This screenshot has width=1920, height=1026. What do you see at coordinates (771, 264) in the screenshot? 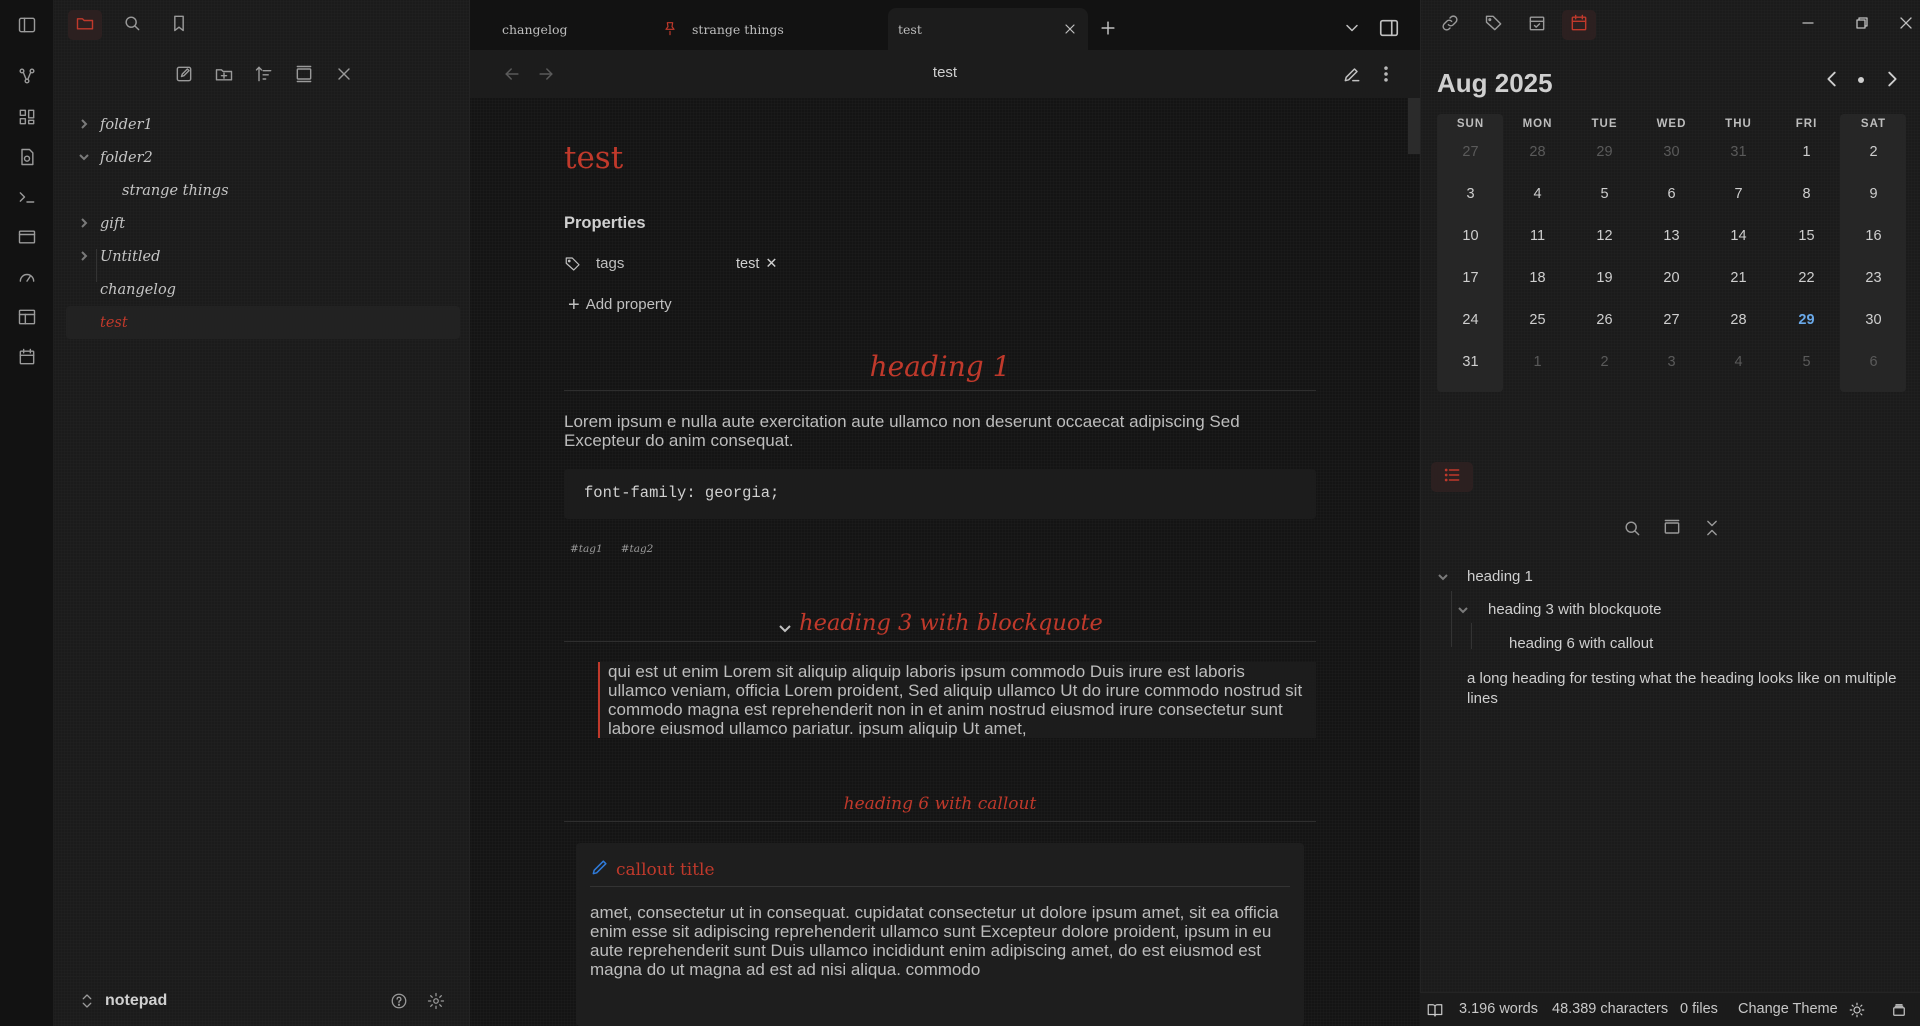
I see `remove-tag-icon: ✕` at bounding box center [771, 264].